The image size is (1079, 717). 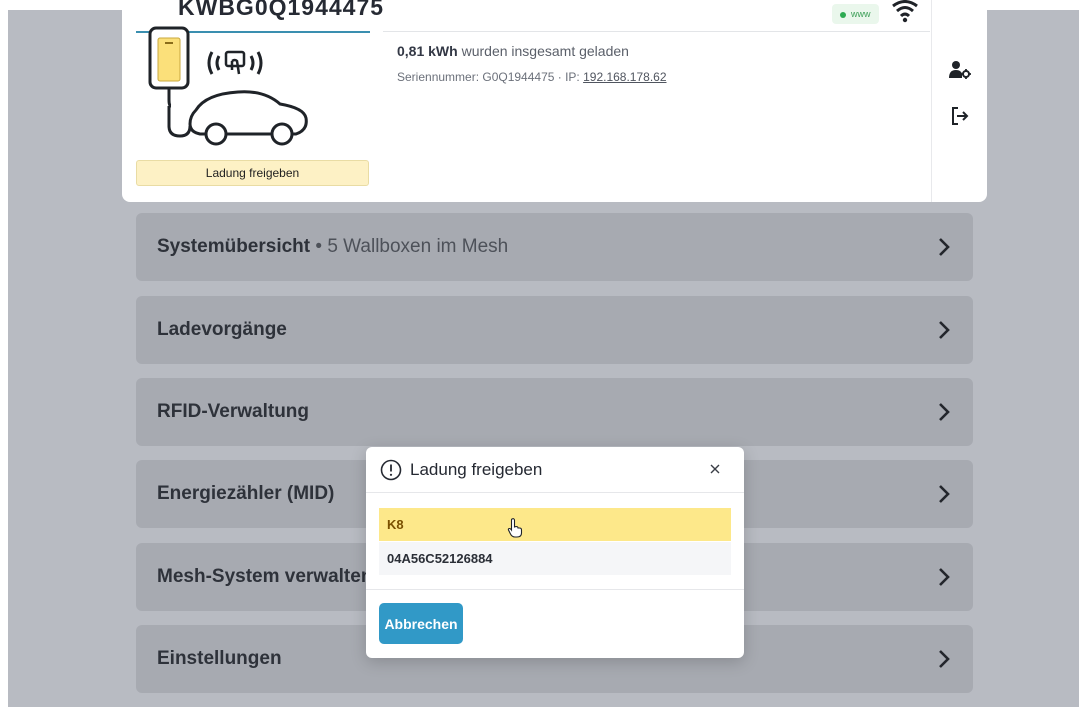 What do you see at coordinates (555, 524) in the screenshot?
I see `rfid-option-k8: K8` at bounding box center [555, 524].